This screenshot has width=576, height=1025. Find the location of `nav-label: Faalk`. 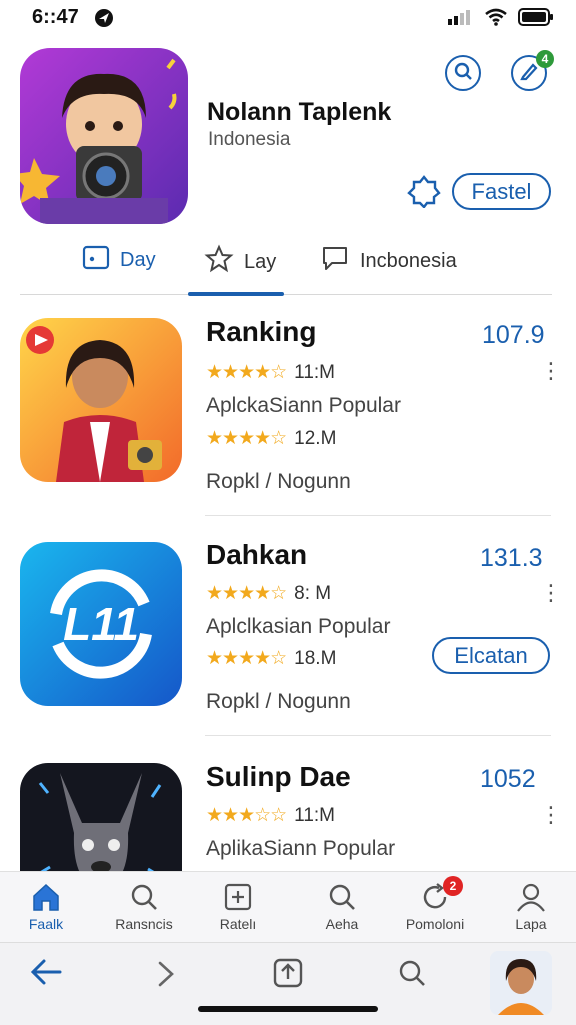

nav-label: Faalk is located at coordinates (46, 924).